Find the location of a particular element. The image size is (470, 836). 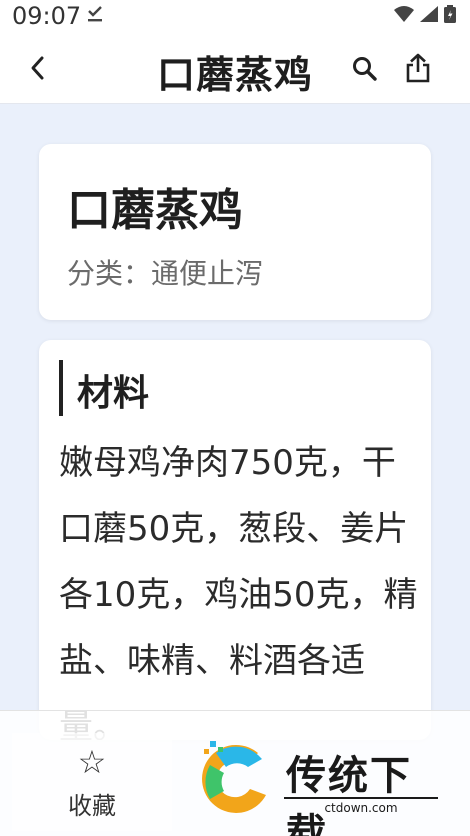

status-bar: 09:07 is located at coordinates (235, 16).